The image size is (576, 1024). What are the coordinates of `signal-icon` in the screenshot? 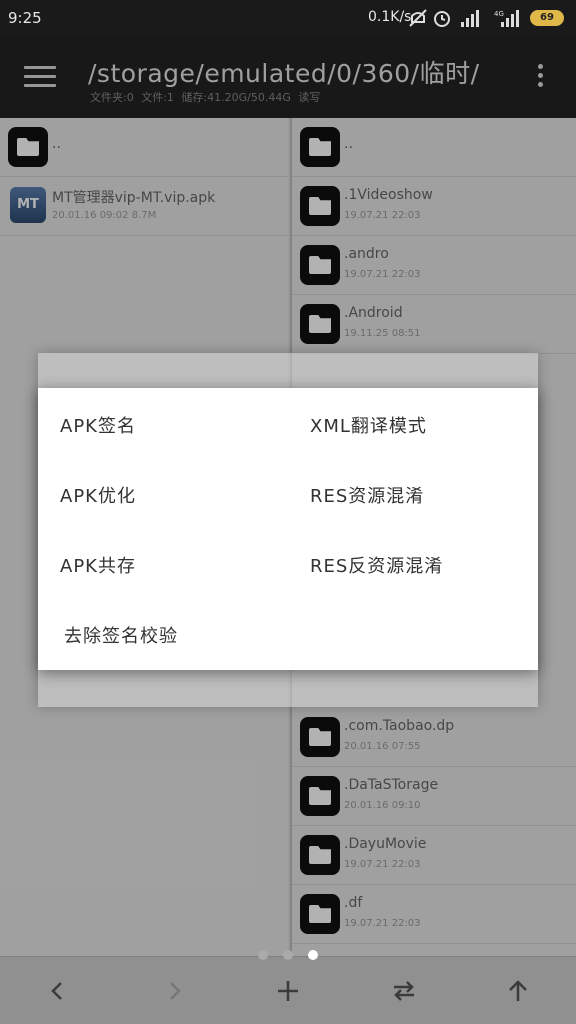 It's located at (470, 18).